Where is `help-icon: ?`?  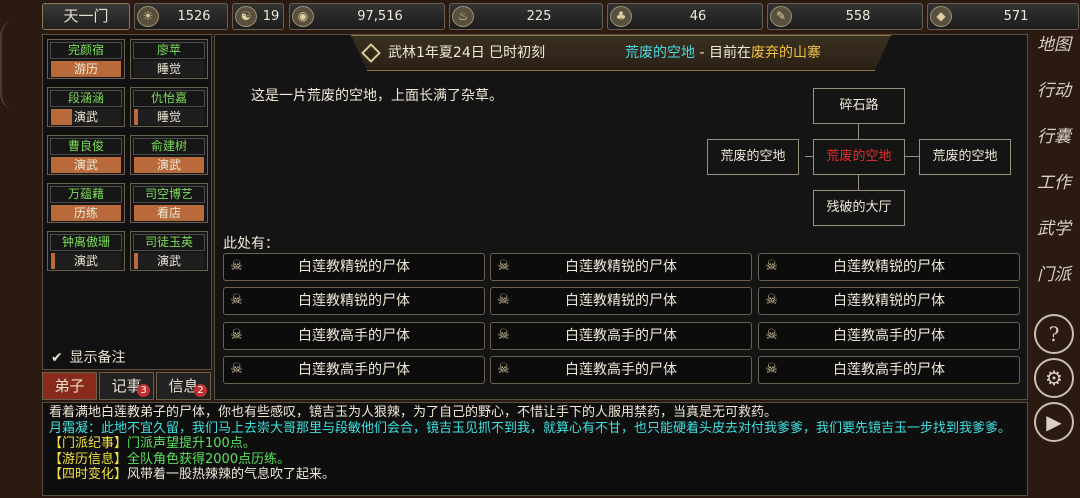
help-icon: ? is located at coordinates (1054, 334).